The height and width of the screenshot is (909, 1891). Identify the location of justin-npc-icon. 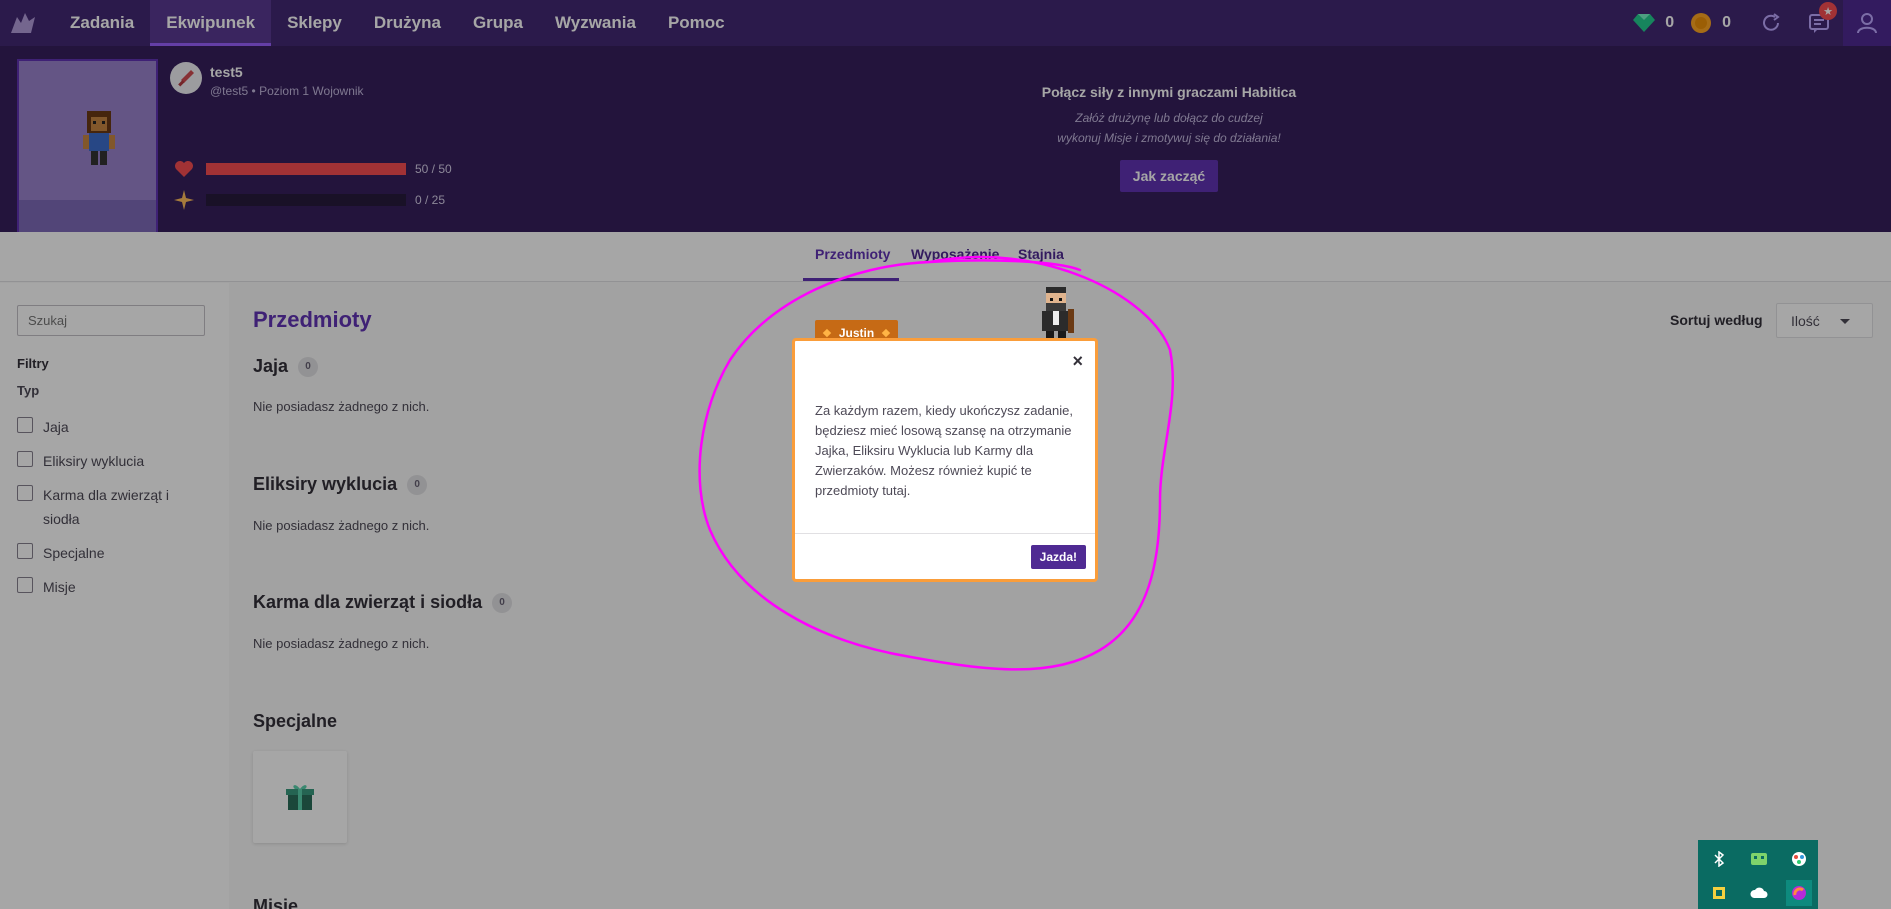
(1058, 313).